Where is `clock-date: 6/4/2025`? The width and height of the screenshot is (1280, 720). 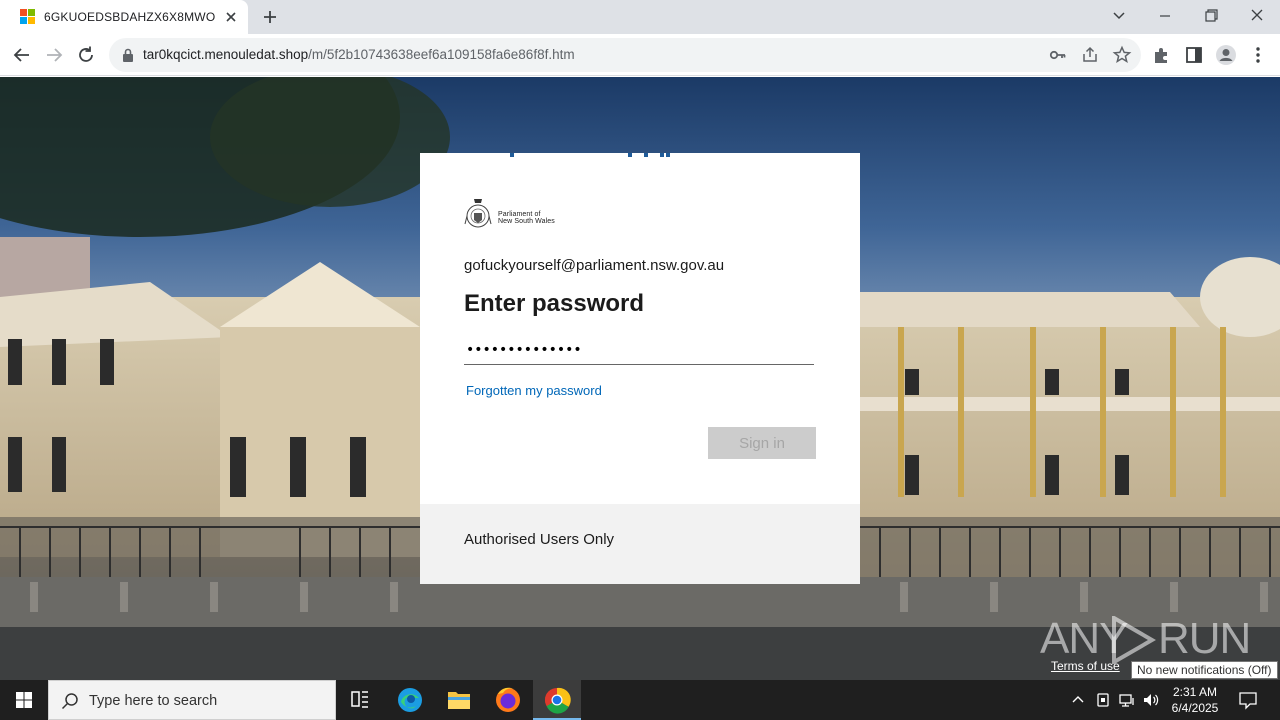
clock-date: 6/4/2025 is located at coordinates (1195, 708).